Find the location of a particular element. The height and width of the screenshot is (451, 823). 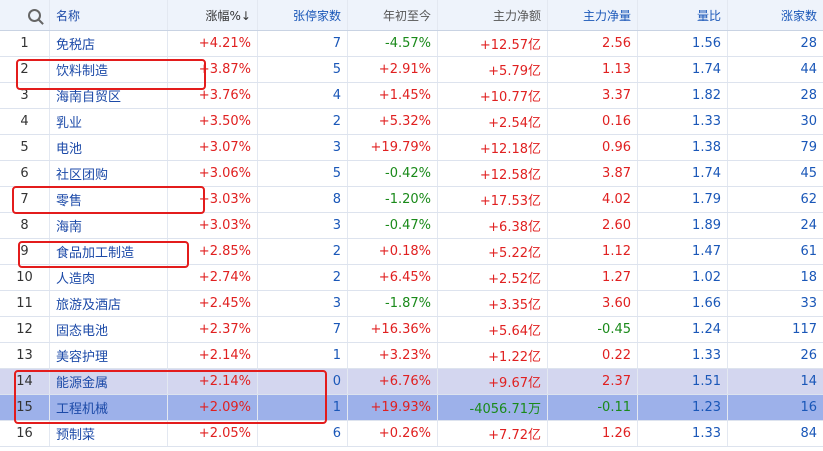

table-row: 13 美容护理 +2.14% 1 +3.23% +1.22亿 0.22 1.33 26 is located at coordinates (411, 356).